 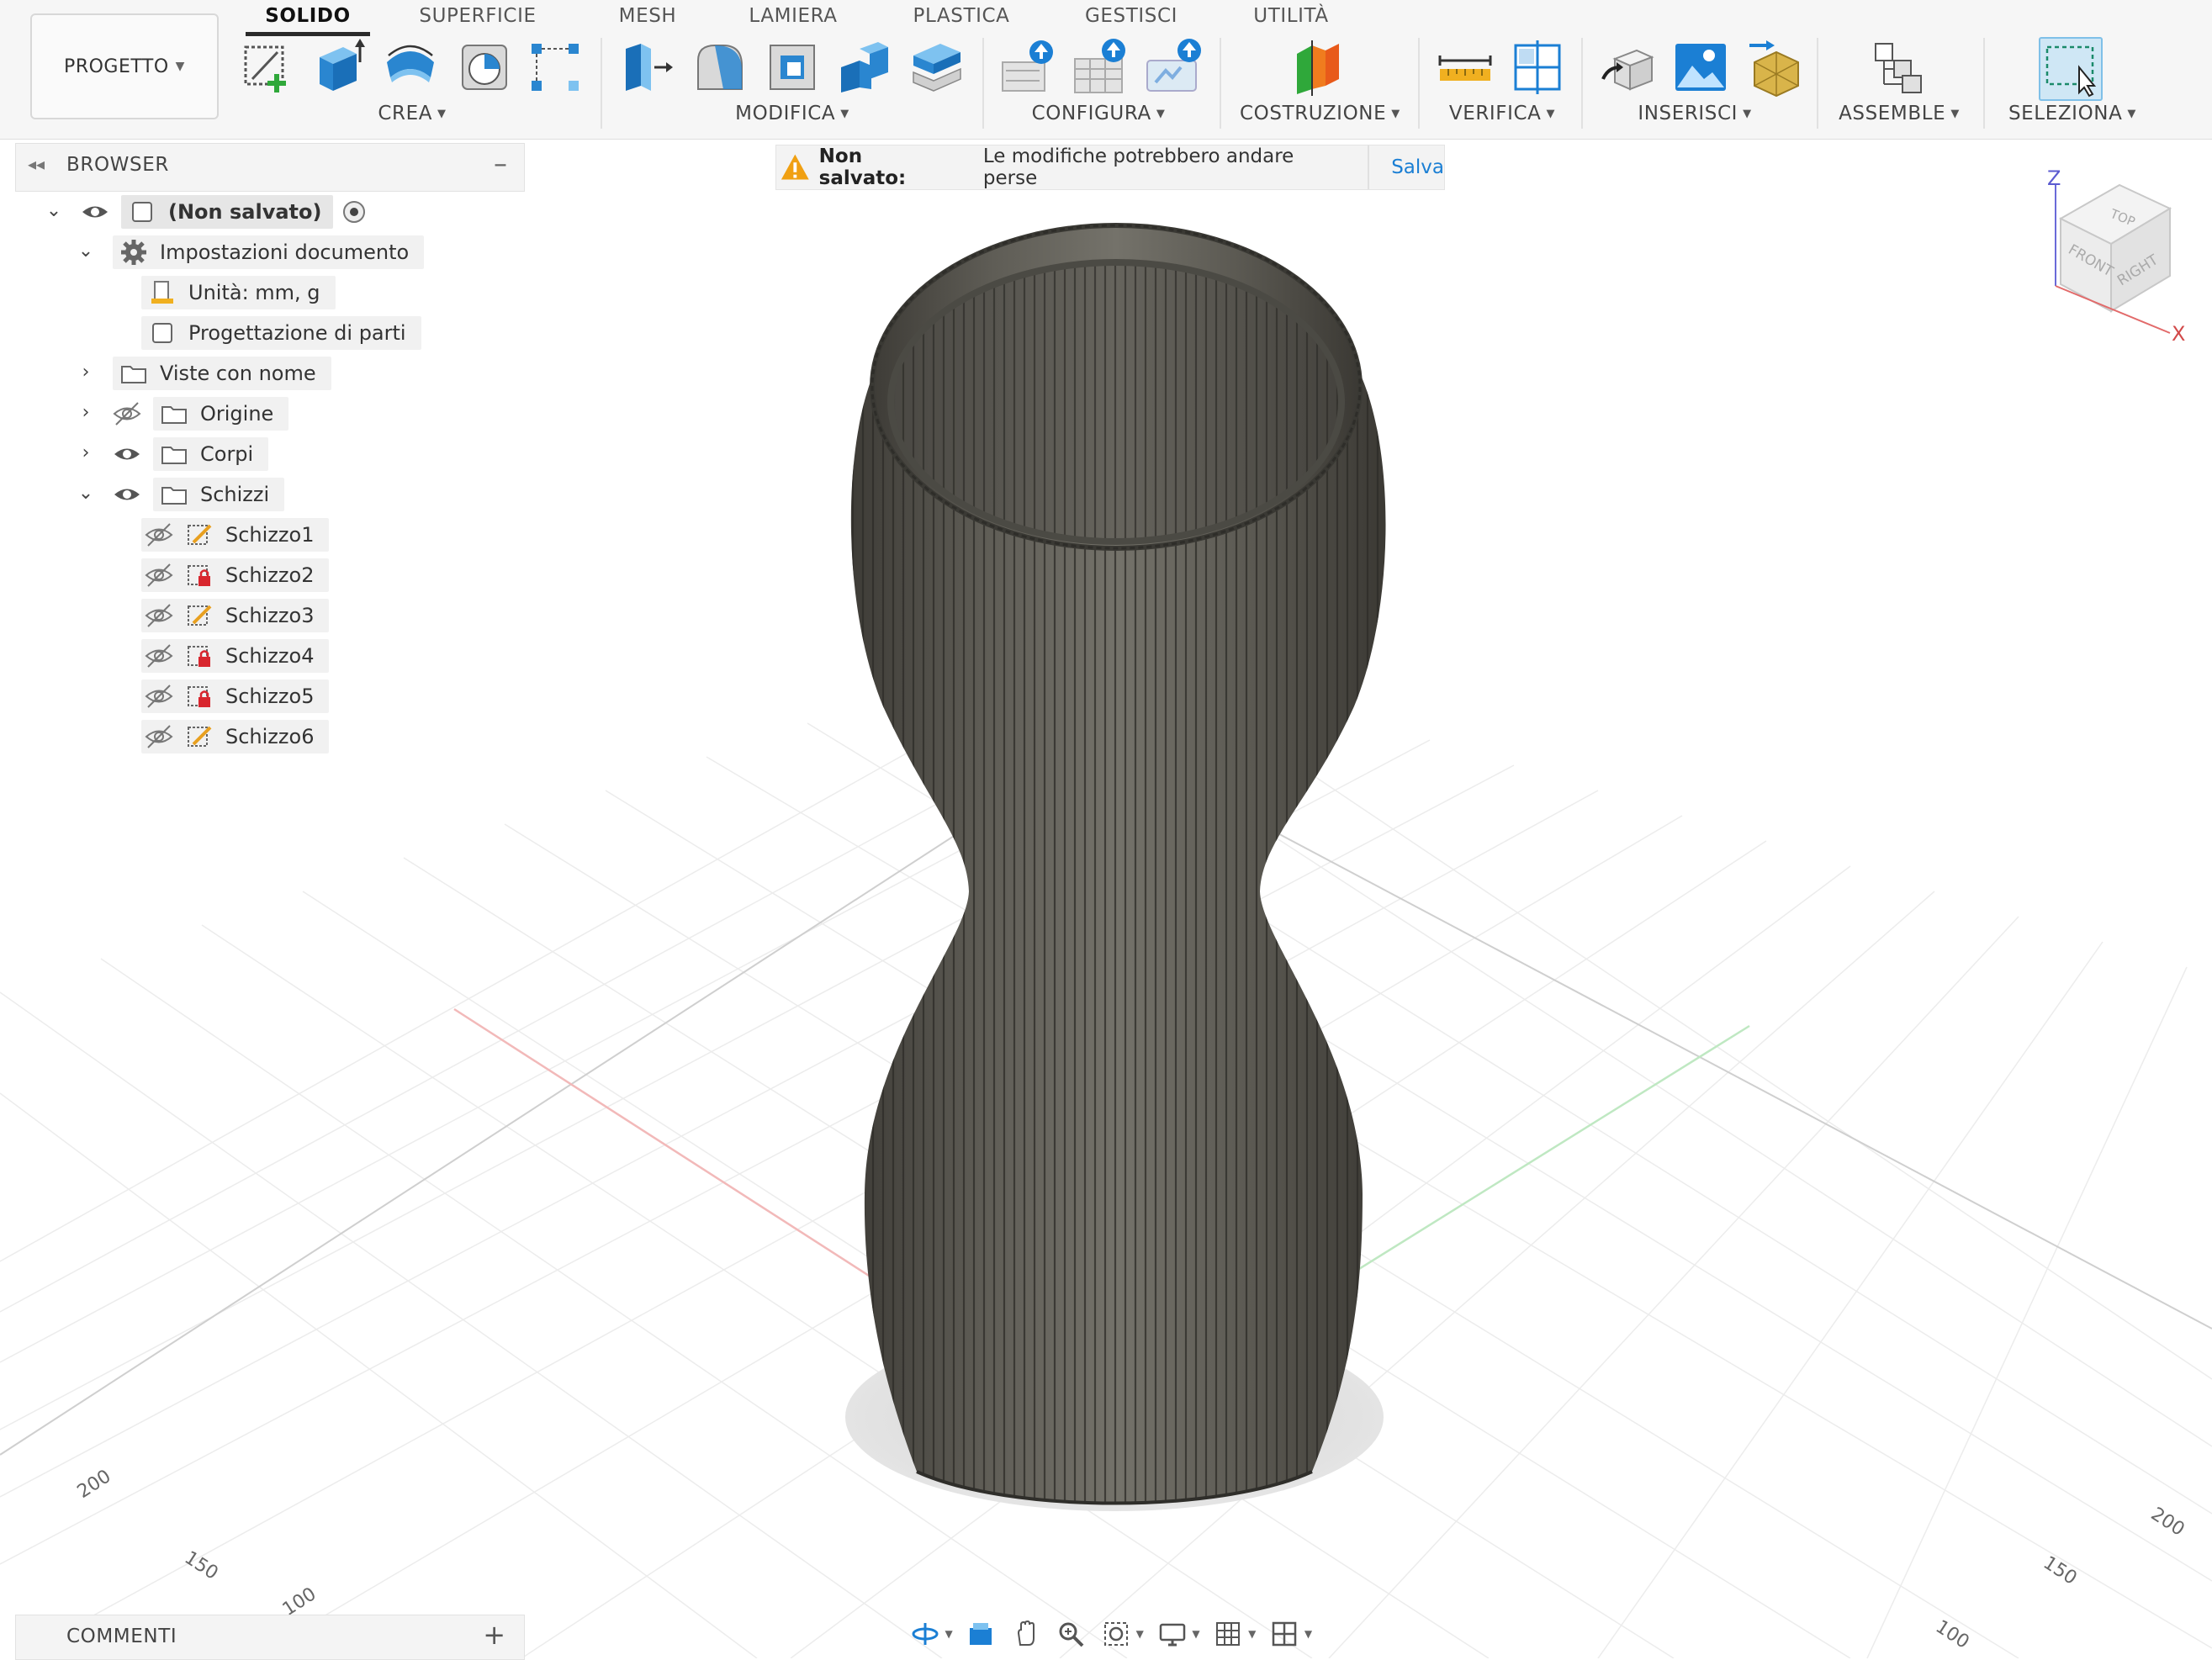 I want to click on tab-superficie: SUPERFICIE, so click(x=478, y=17).